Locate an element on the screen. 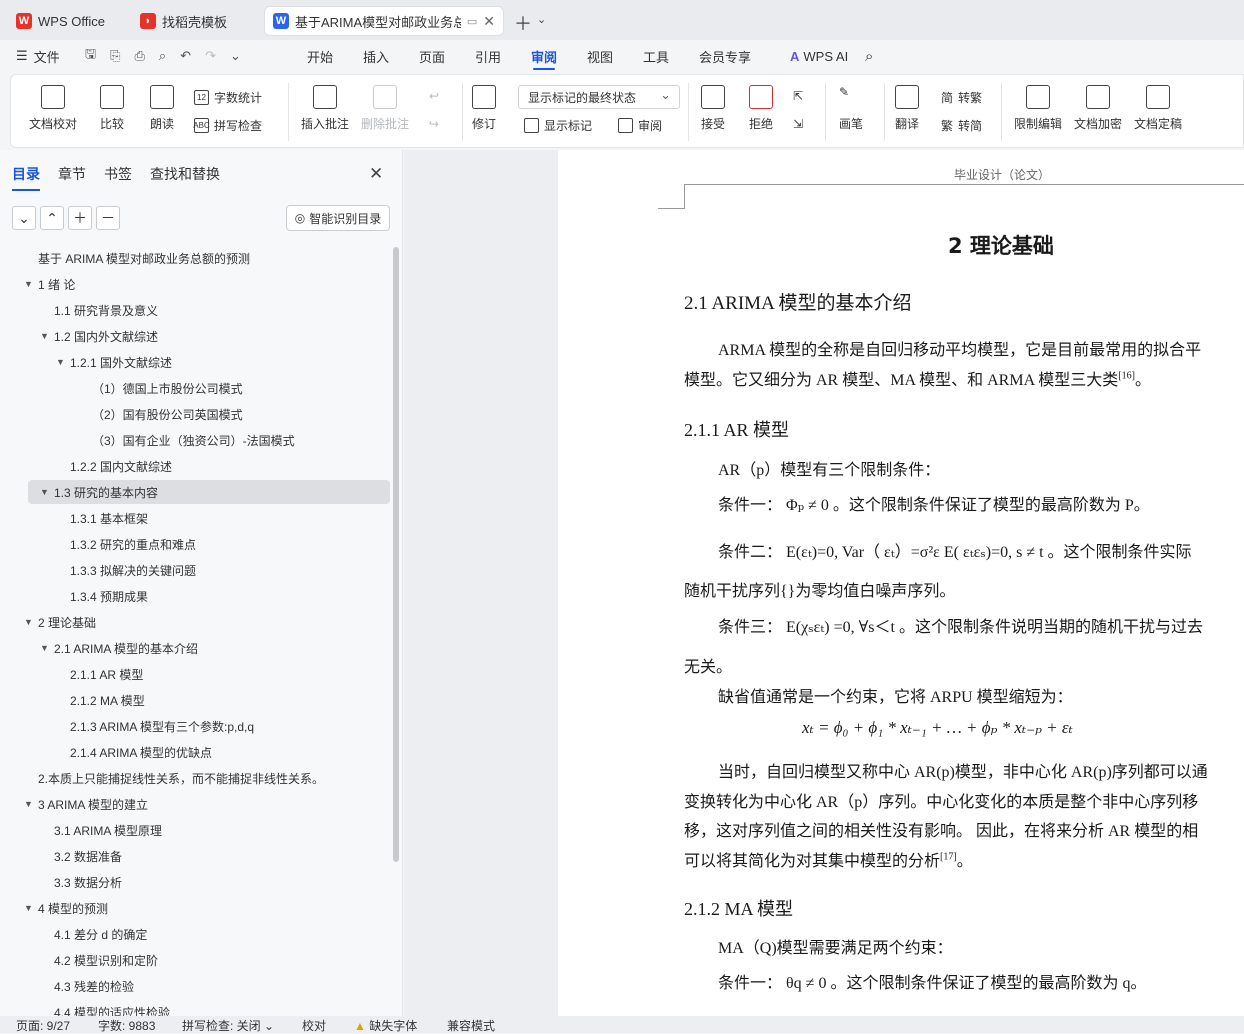 Image resolution: width=1244 pixels, height=1034 pixels. menu-tools: 工具 is located at coordinates (656, 56).